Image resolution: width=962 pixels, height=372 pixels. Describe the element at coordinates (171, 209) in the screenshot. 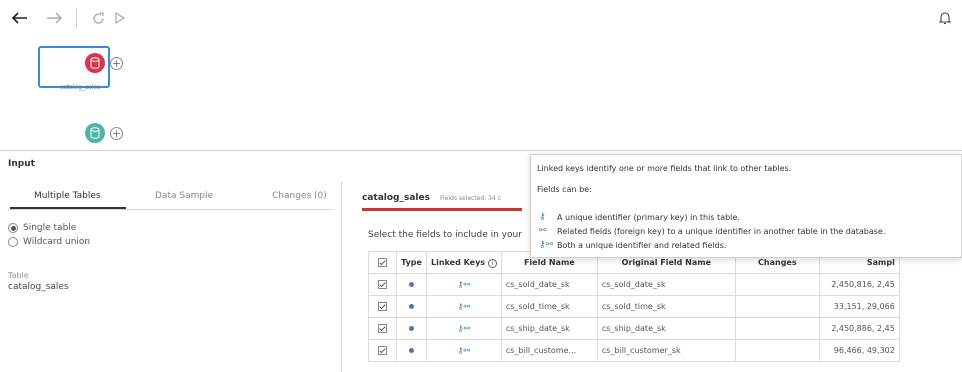

I see `tabs-divider` at that location.